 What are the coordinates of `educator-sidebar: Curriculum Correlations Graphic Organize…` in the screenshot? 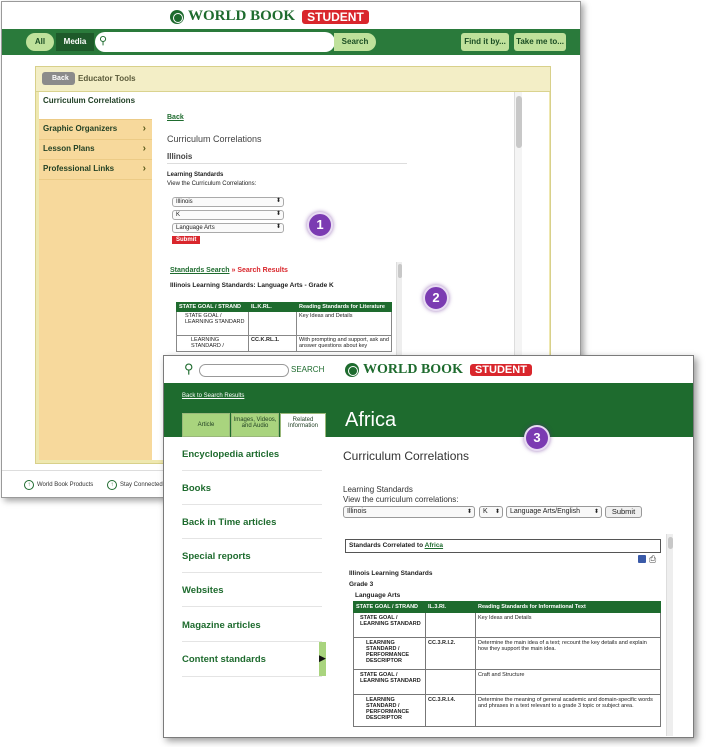 It's located at (95, 276).